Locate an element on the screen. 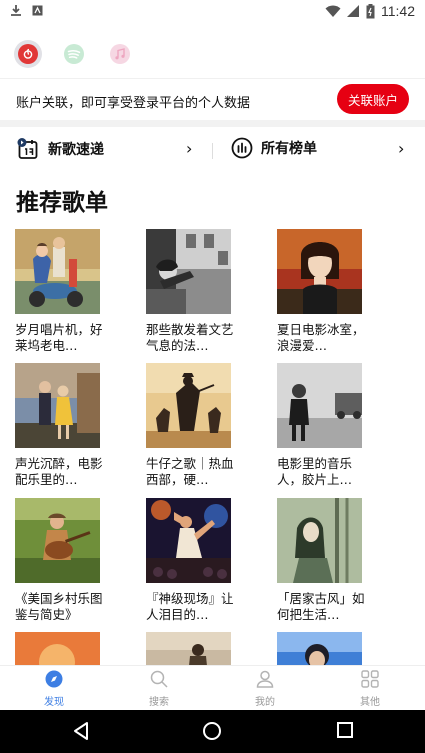 The width and height of the screenshot is (425, 753). back-icon is located at coordinates (81, 731).